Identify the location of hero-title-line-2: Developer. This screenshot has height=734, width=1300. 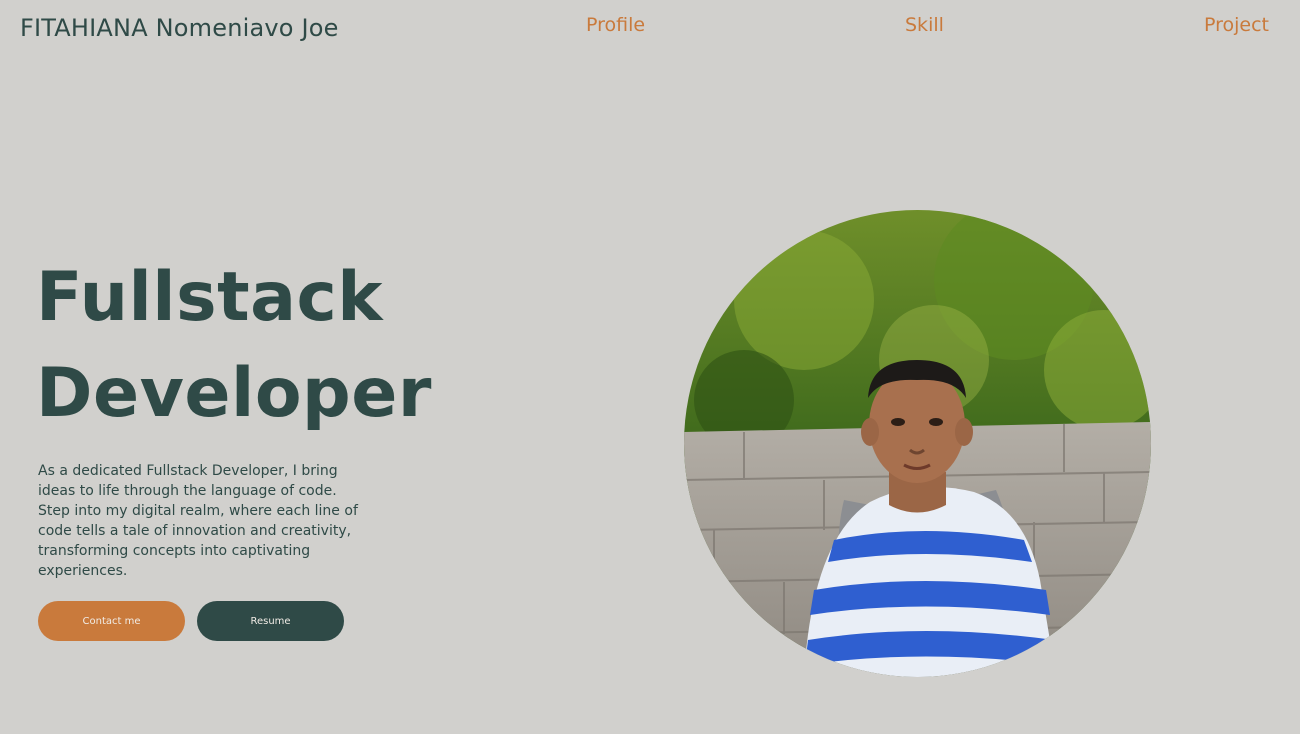
(234, 393).